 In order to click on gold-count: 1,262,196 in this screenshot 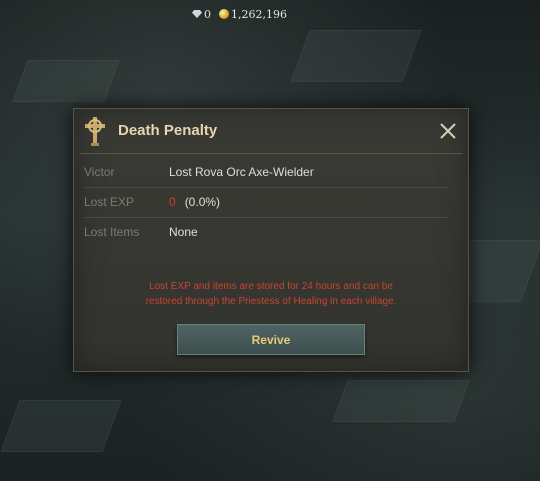, I will do `click(259, 14)`.